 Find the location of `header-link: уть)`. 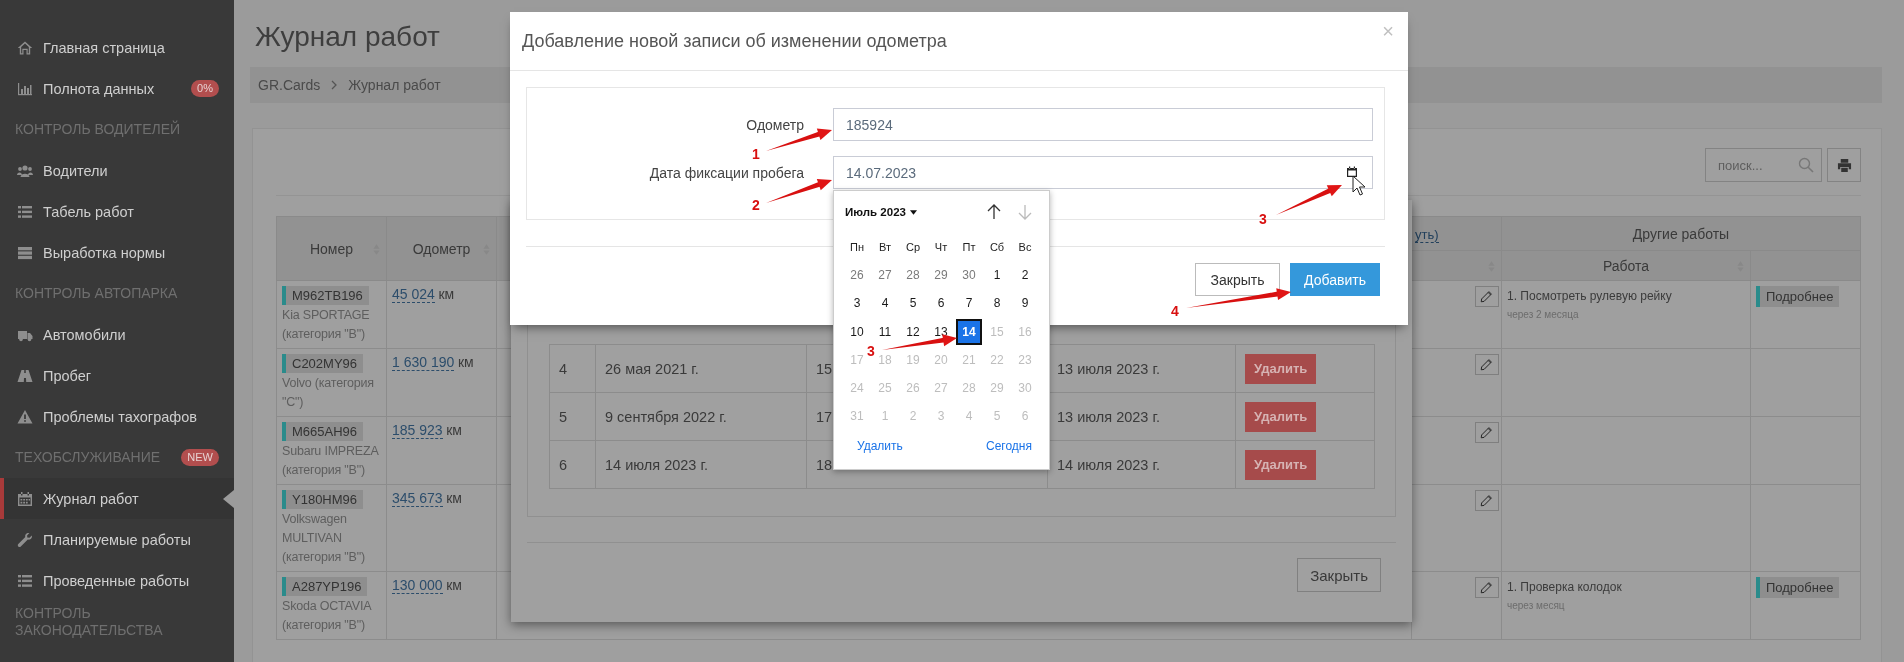

header-link: уть) is located at coordinates (1427, 234).